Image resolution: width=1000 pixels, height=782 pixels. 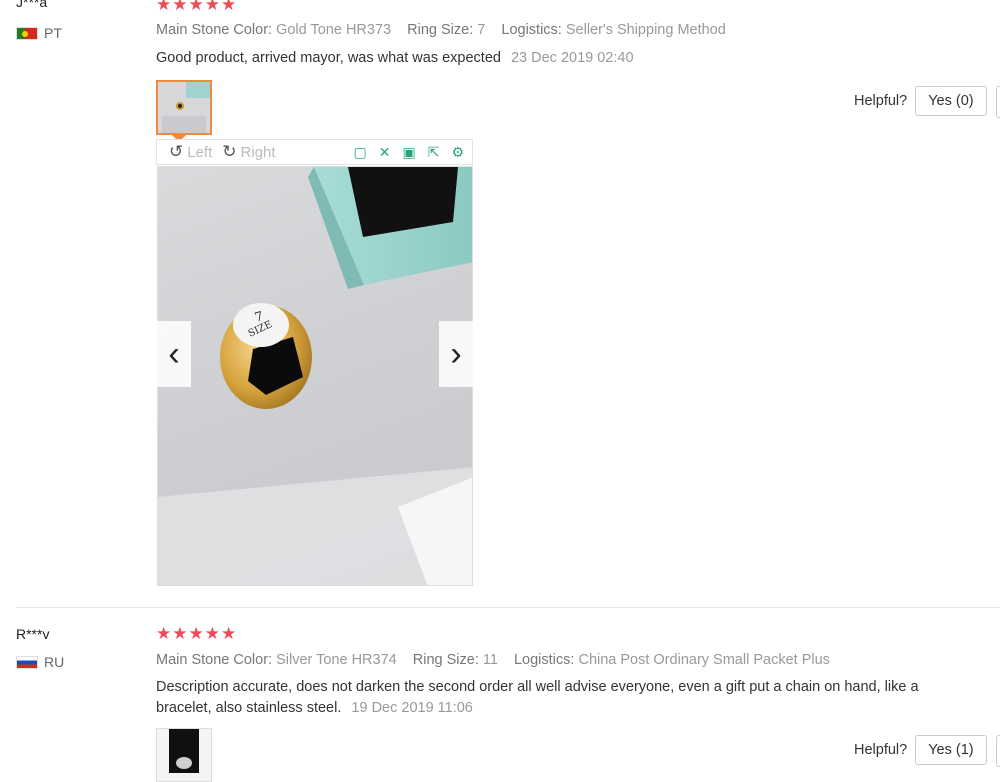 What do you see at coordinates (457, 152) in the screenshot?
I see `settings-icon: ⚙` at bounding box center [457, 152].